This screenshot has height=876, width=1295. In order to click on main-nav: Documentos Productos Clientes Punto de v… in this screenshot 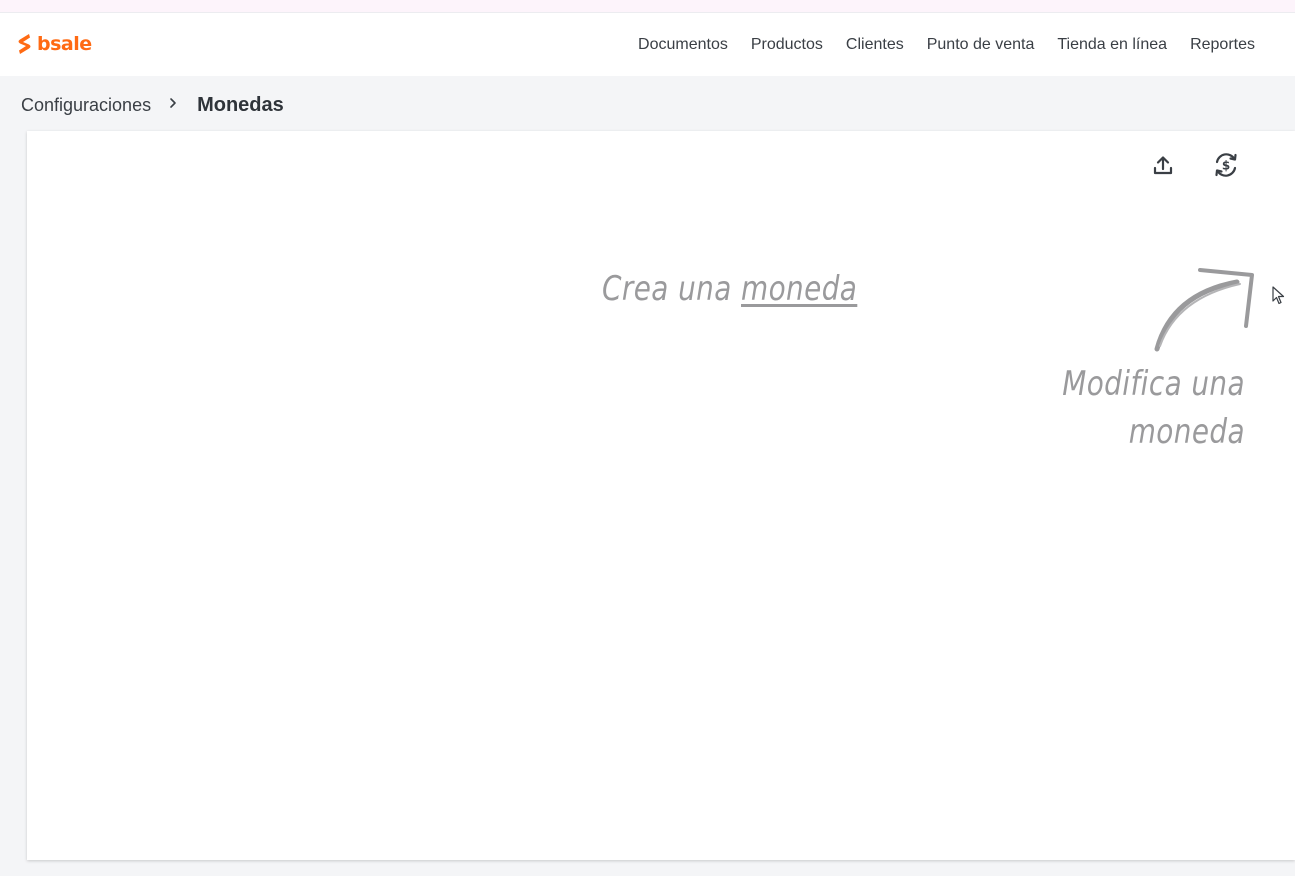, I will do `click(935, 44)`.